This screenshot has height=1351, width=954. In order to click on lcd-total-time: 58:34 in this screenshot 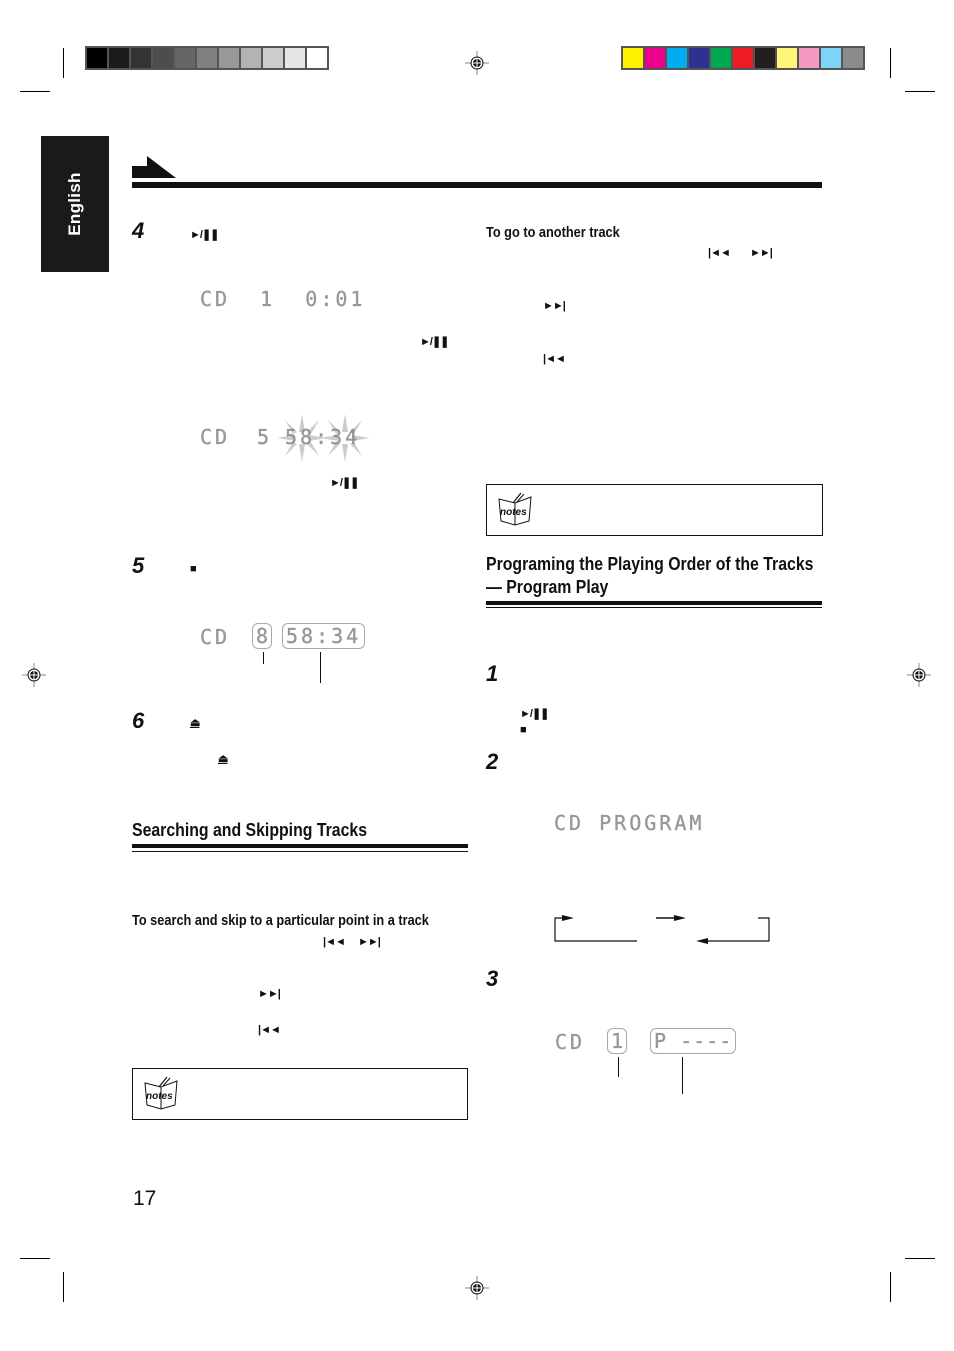, I will do `click(324, 636)`.